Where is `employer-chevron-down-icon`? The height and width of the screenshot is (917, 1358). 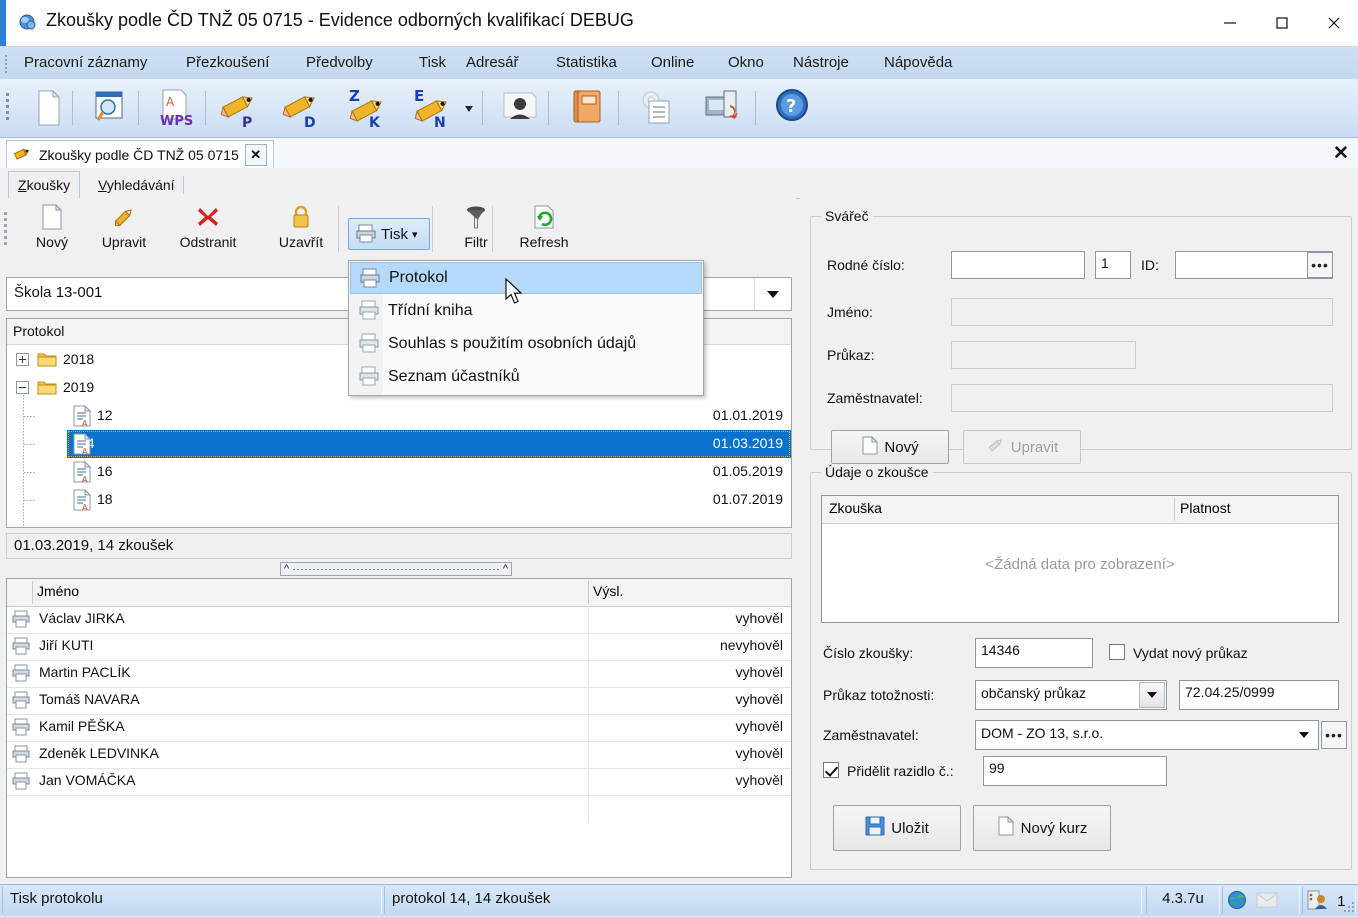
employer-chevron-down-icon is located at coordinates (1304, 735).